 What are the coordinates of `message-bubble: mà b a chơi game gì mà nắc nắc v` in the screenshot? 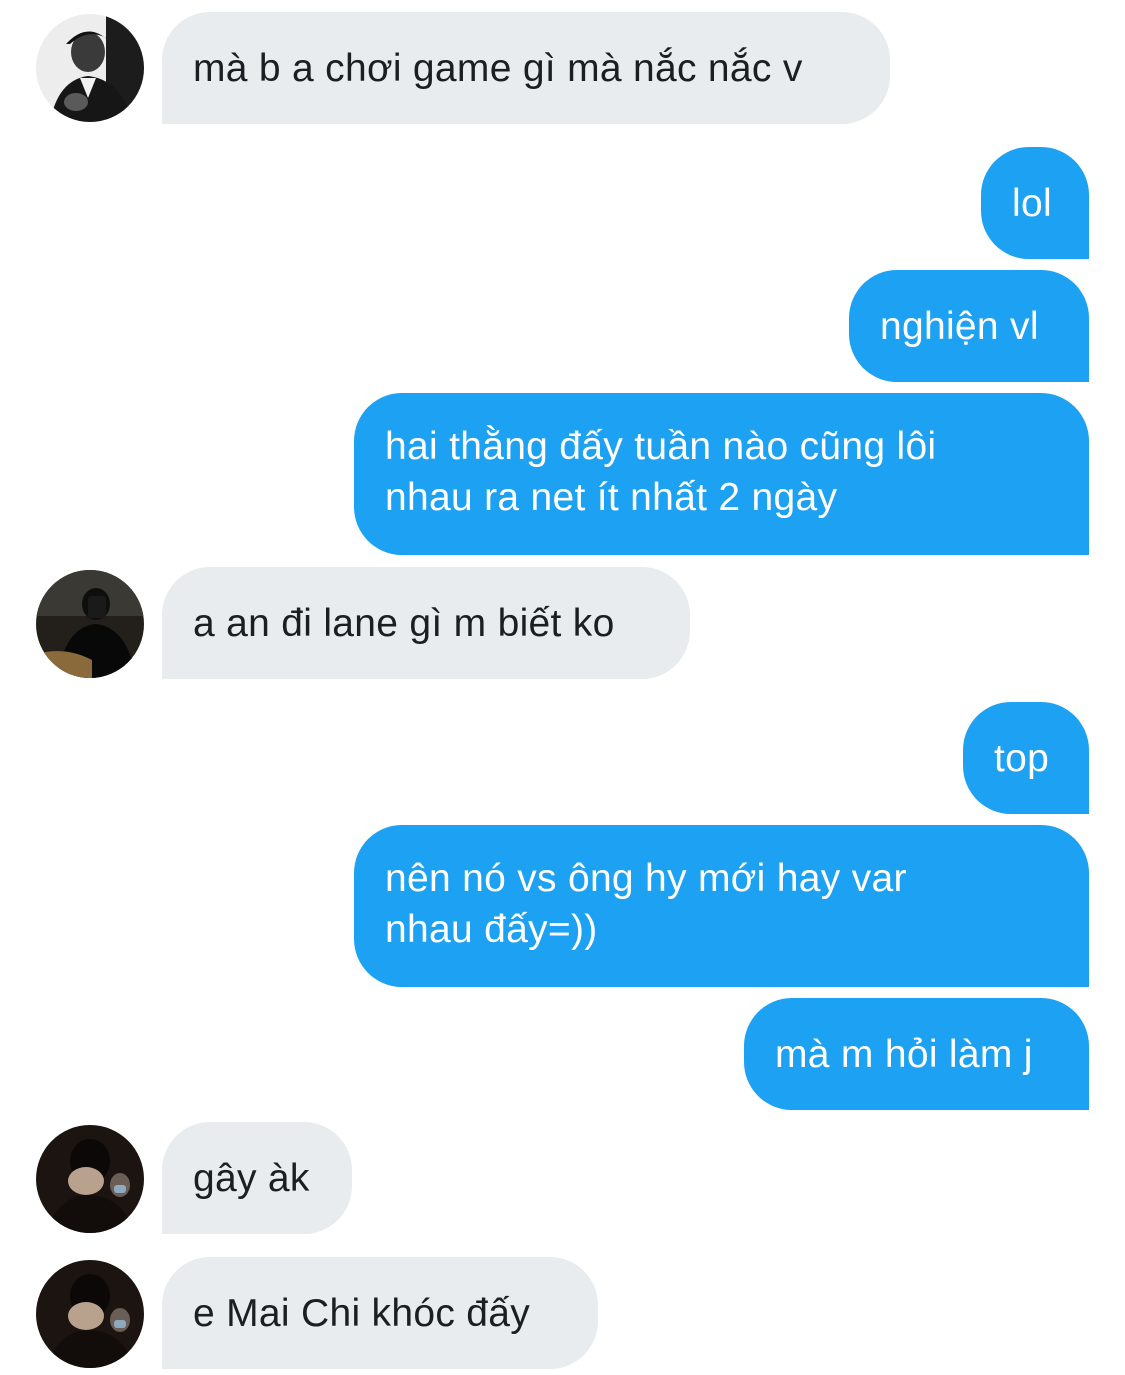 It's located at (526, 68).